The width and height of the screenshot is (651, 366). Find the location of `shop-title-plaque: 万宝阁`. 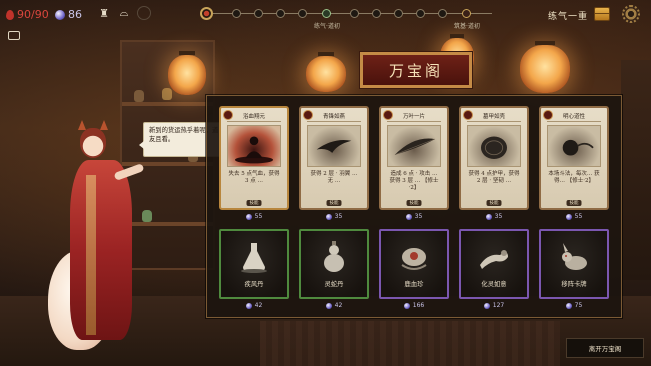

shop-title-plaque: 万宝阁 is located at coordinates (416, 70).